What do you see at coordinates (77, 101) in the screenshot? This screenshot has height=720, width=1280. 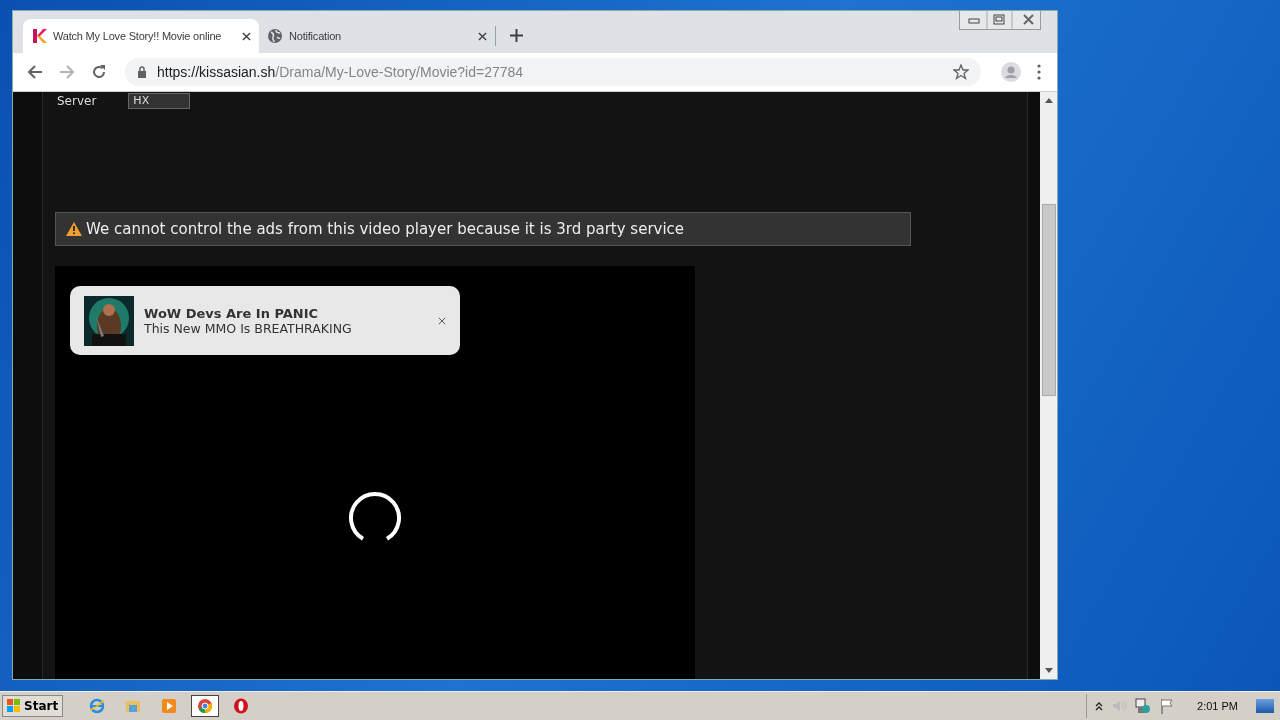 I see `server-label: Server` at bounding box center [77, 101].